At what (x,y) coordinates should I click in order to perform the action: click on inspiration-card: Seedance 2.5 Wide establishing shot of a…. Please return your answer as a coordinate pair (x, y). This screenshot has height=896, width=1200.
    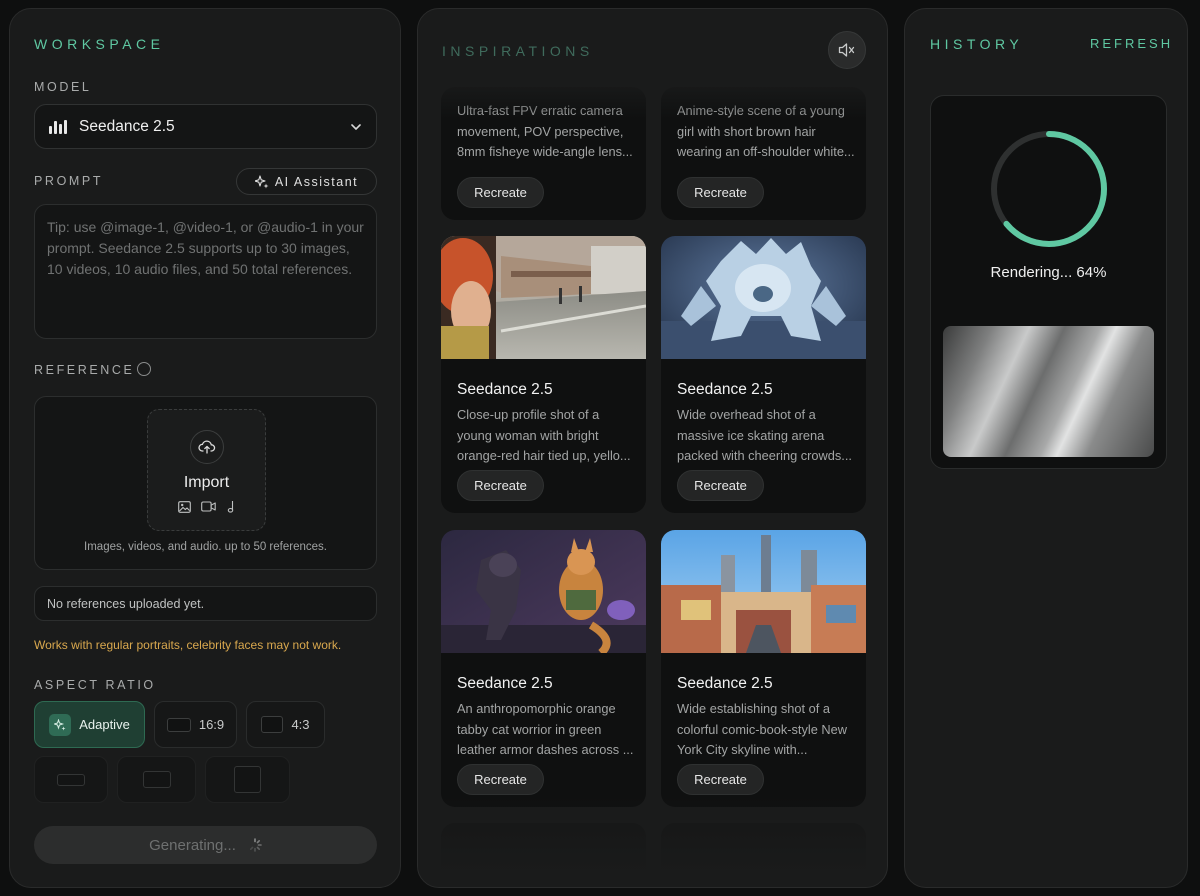
    Looking at the image, I should click on (763, 668).